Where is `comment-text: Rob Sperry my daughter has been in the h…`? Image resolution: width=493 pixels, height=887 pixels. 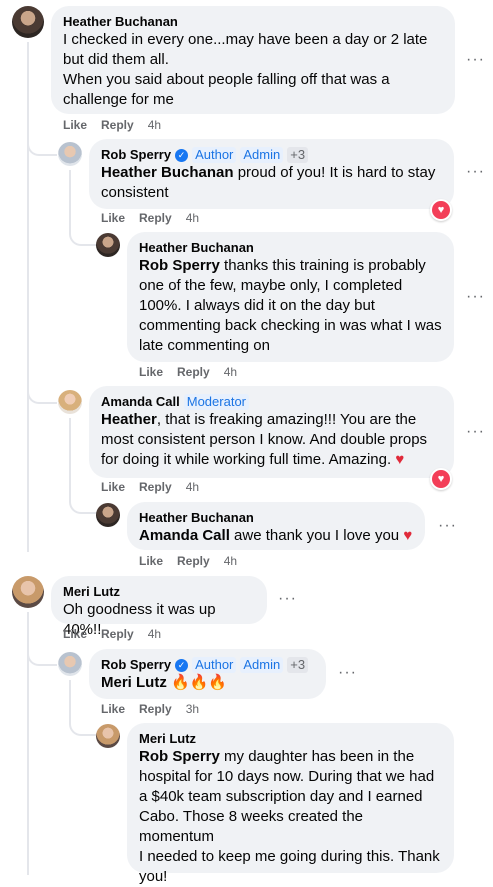
comment-text: Rob Sperry my daughter has been in the h… is located at coordinates (289, 816).